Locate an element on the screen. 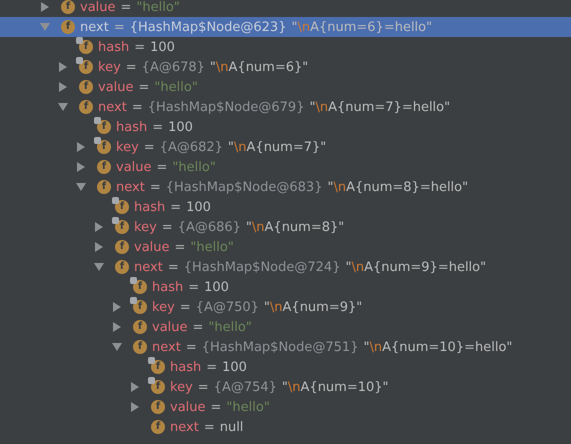 This screenshot has height=444, width=571. tree-row: f next = {HashMap$Node@623} "\nA{num=6}=hello" is located at coordinates (285, 27).